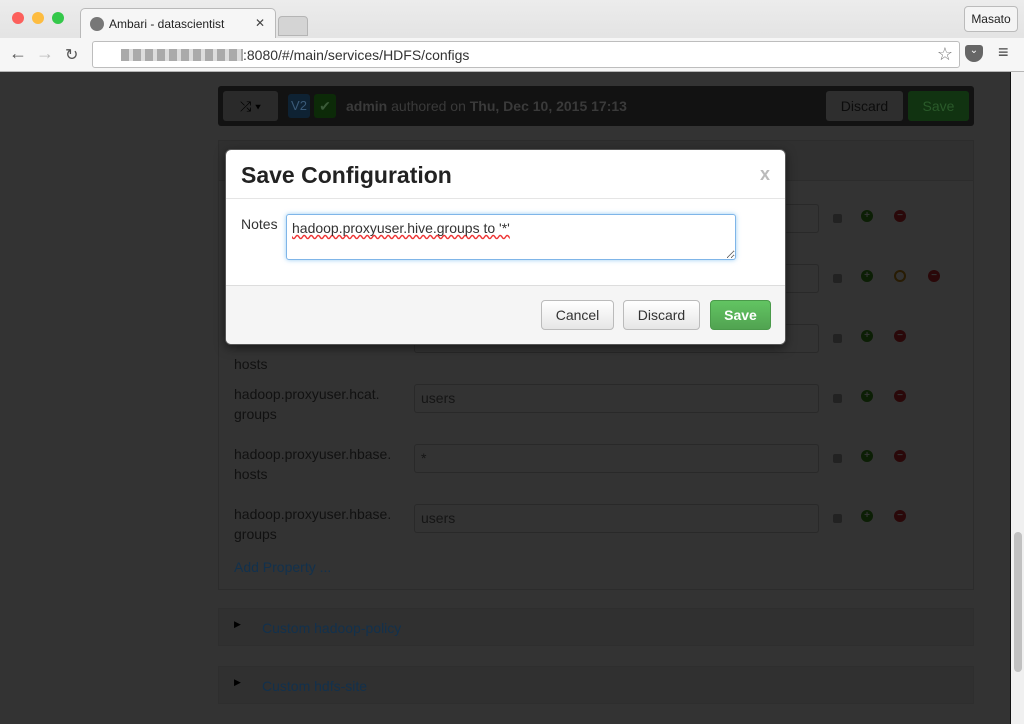  Describe the element at coordinates (293, 26) in the screenshot. I see `new-tab-button` at that location.